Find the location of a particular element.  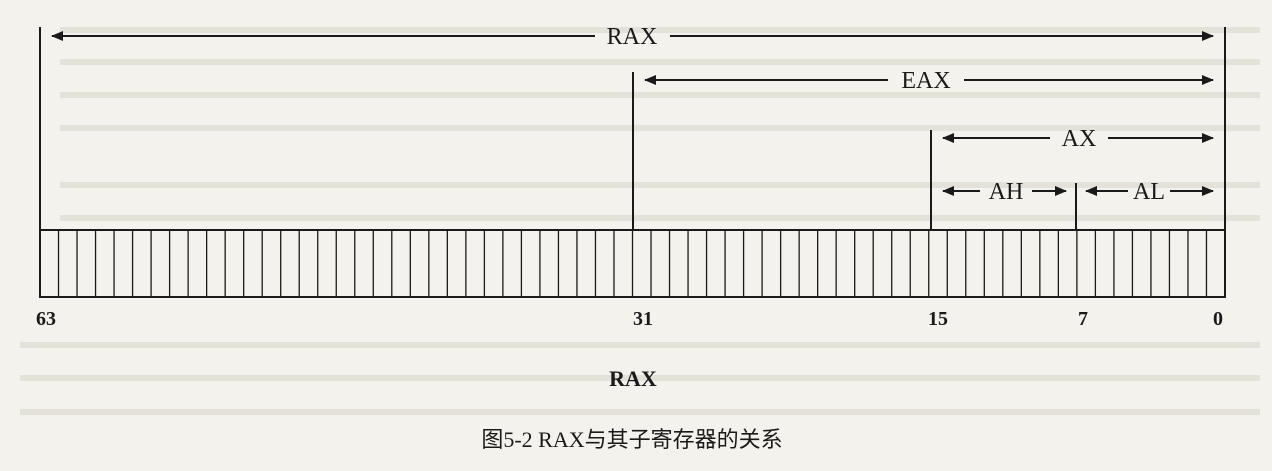

bit-label-15: 15 is located at coordinates (938, 319).